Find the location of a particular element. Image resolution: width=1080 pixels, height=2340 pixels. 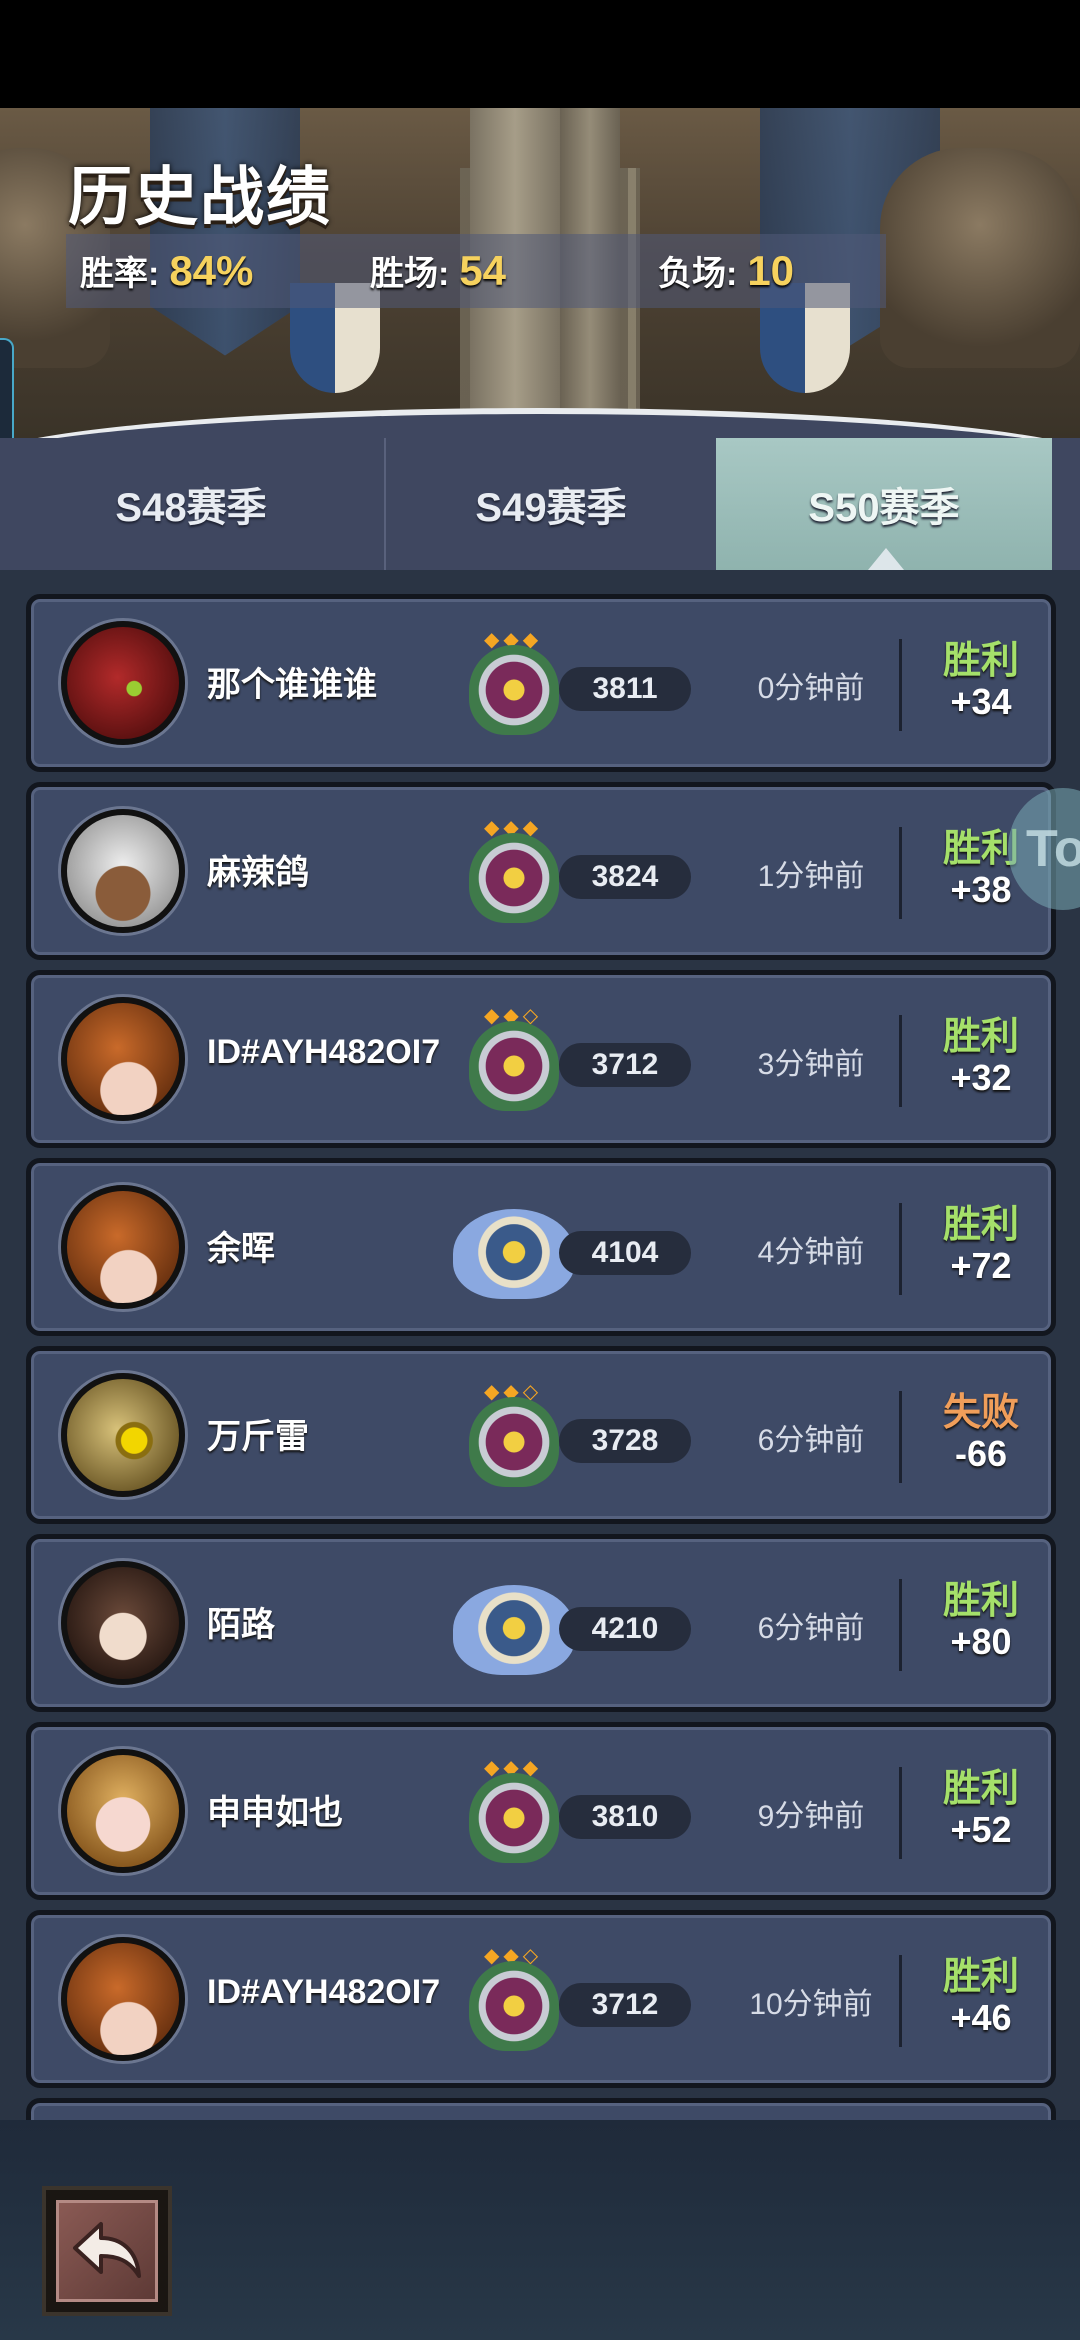

win-rate-value: 84% is located at coordinates (211, 270).